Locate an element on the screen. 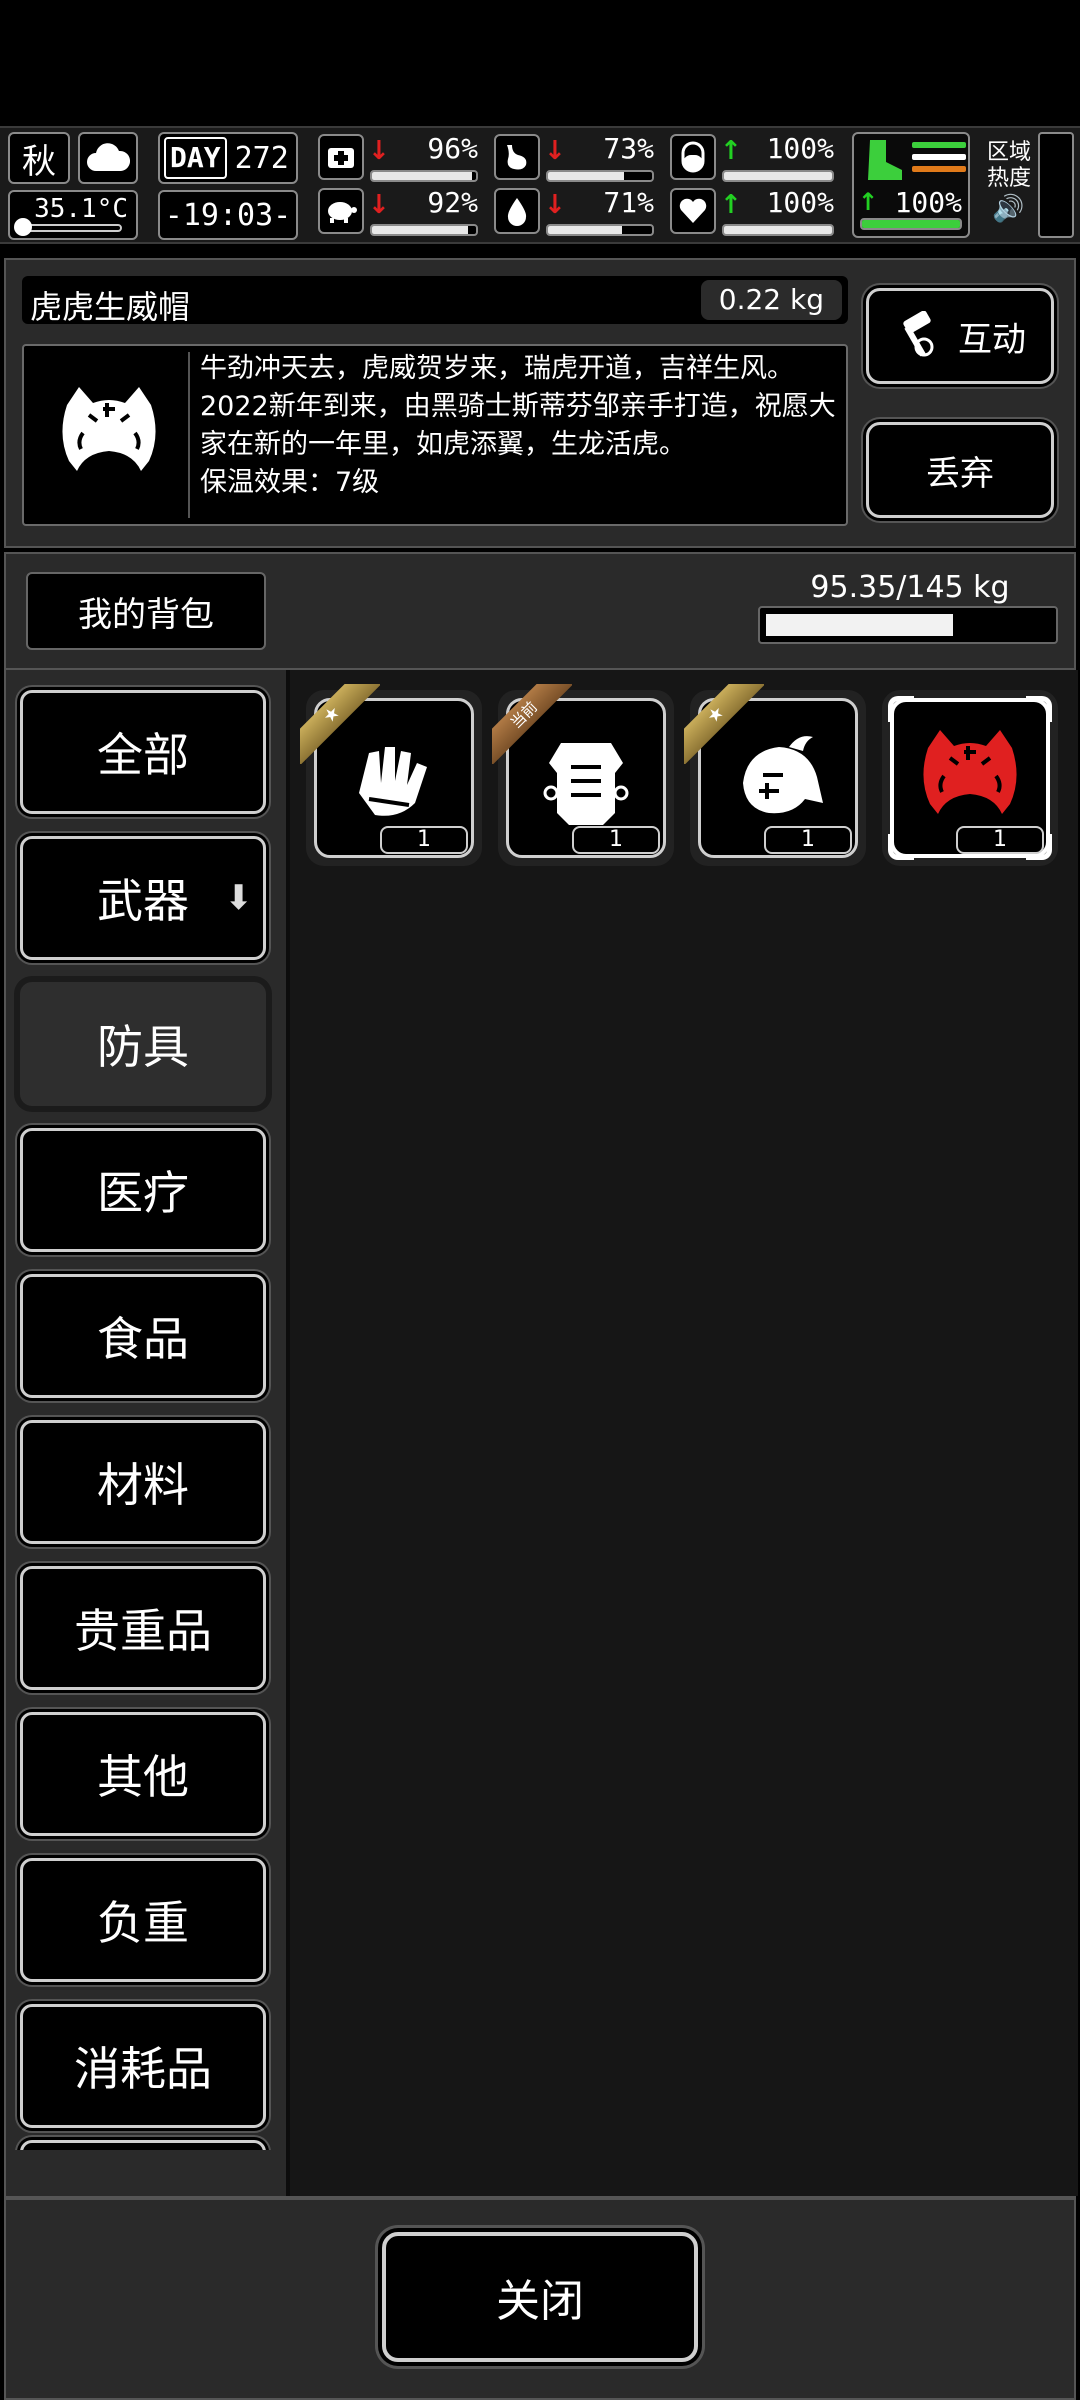 This screenshot has width=1080, height=2400. heart-percent: 100% is located at coordinates (800, 202).